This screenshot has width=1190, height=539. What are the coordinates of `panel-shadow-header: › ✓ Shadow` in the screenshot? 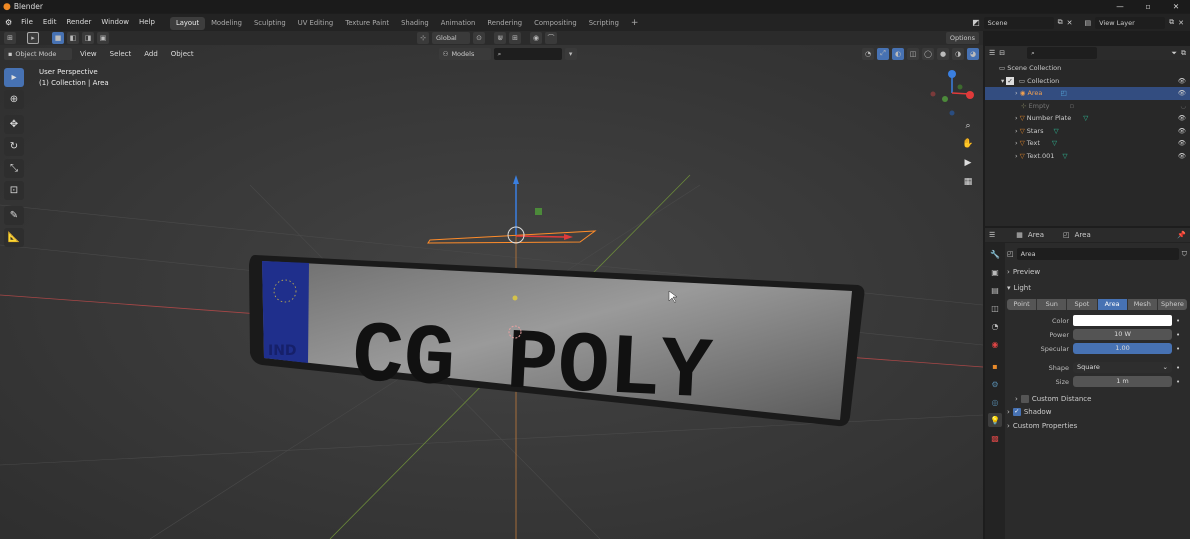 It's located at (1097, 412).